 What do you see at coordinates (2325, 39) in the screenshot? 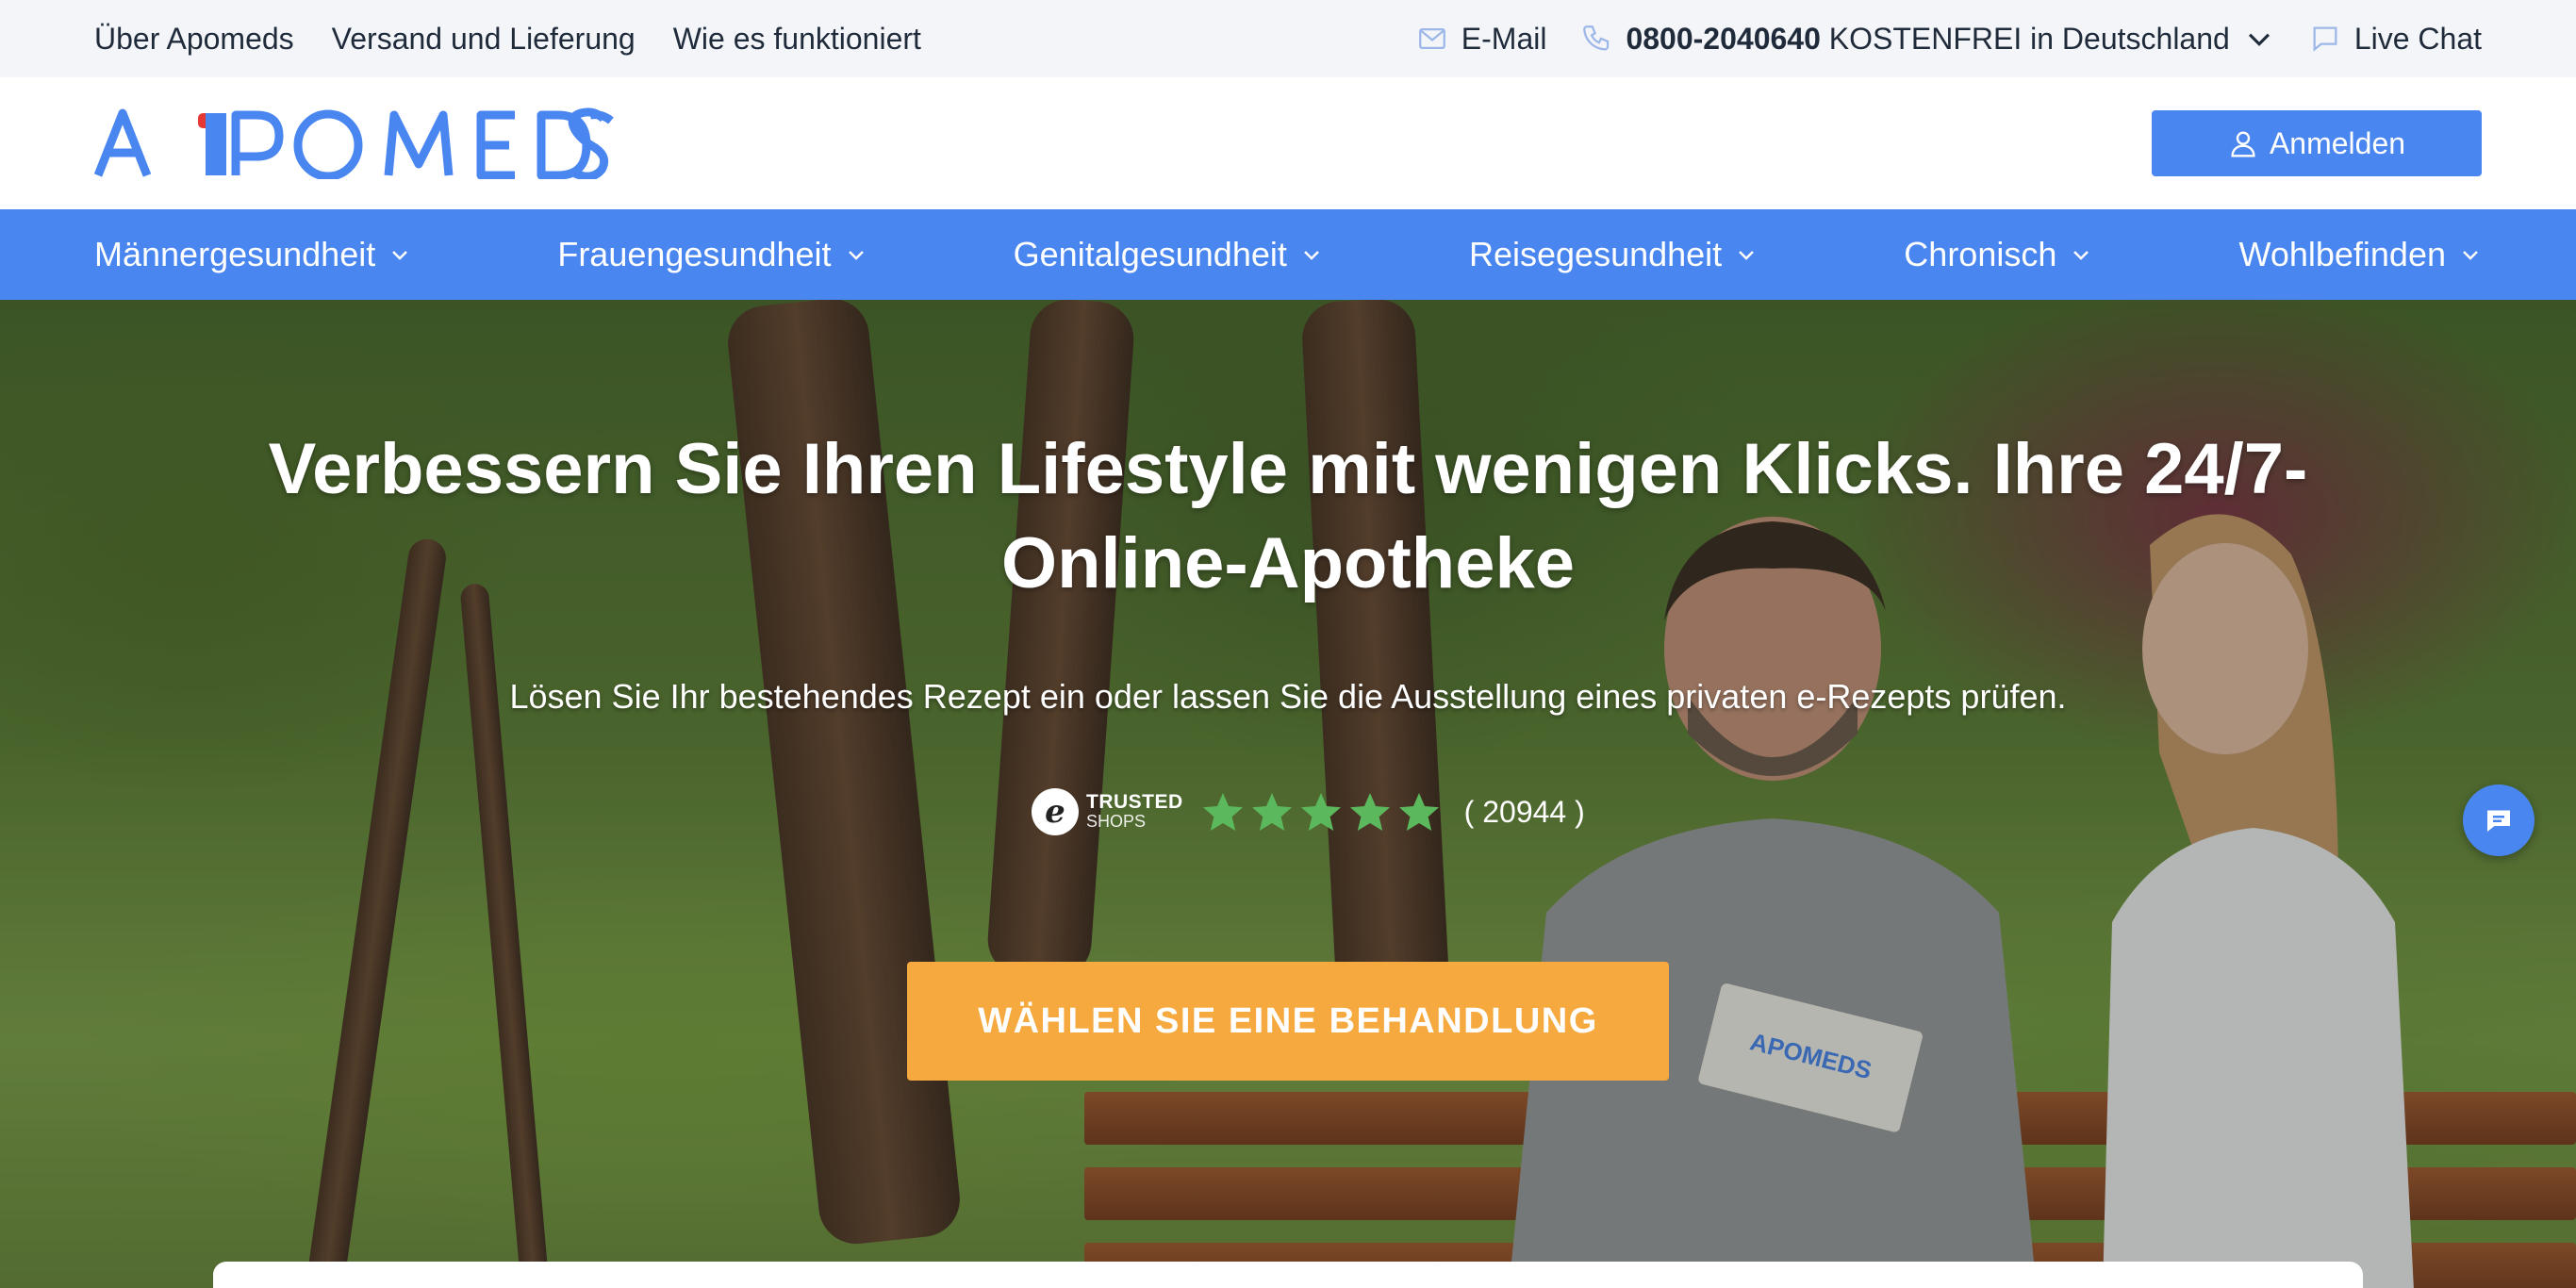
I see `chat-bubble-icon` at bounding box center [2325, 39].